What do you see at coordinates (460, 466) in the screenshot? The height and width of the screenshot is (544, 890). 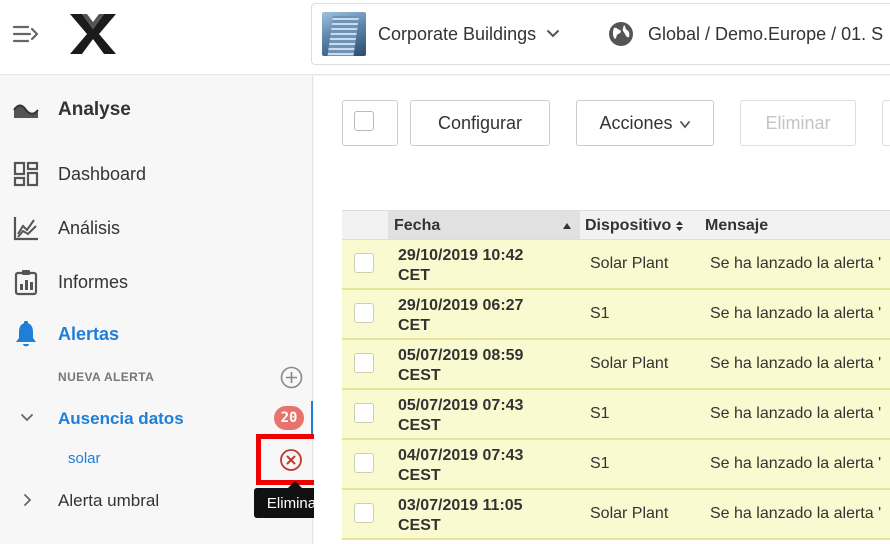 I see `cell-date: 04/07/2019 07:43 CEST` at bounding box center [460, 466].